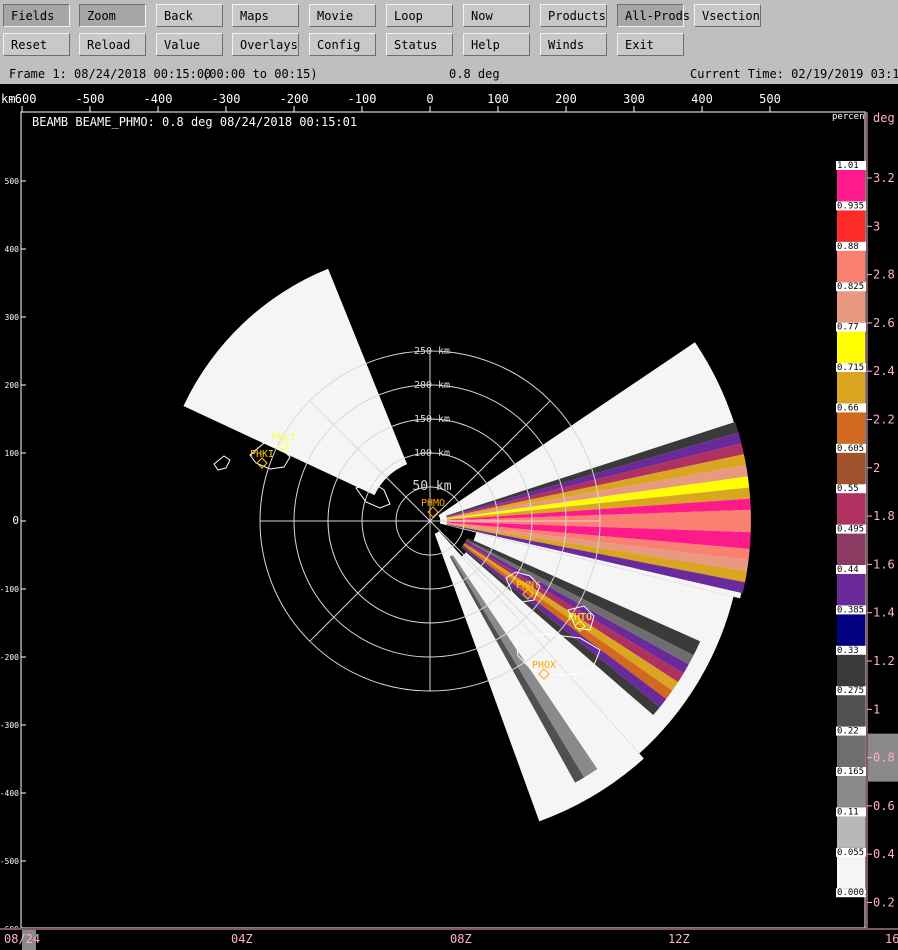  Describe the element at coordinates (702, 99) in the screenshot. I see `x-tick-label: 400` at that location.